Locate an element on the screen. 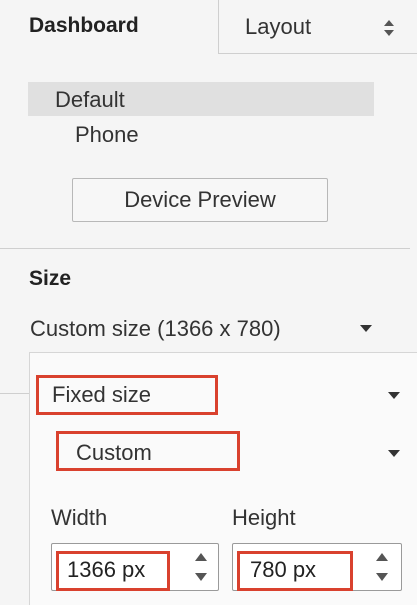  size-dropdown: Custom size (1366 x 780) is located at coordinates (205, 331).